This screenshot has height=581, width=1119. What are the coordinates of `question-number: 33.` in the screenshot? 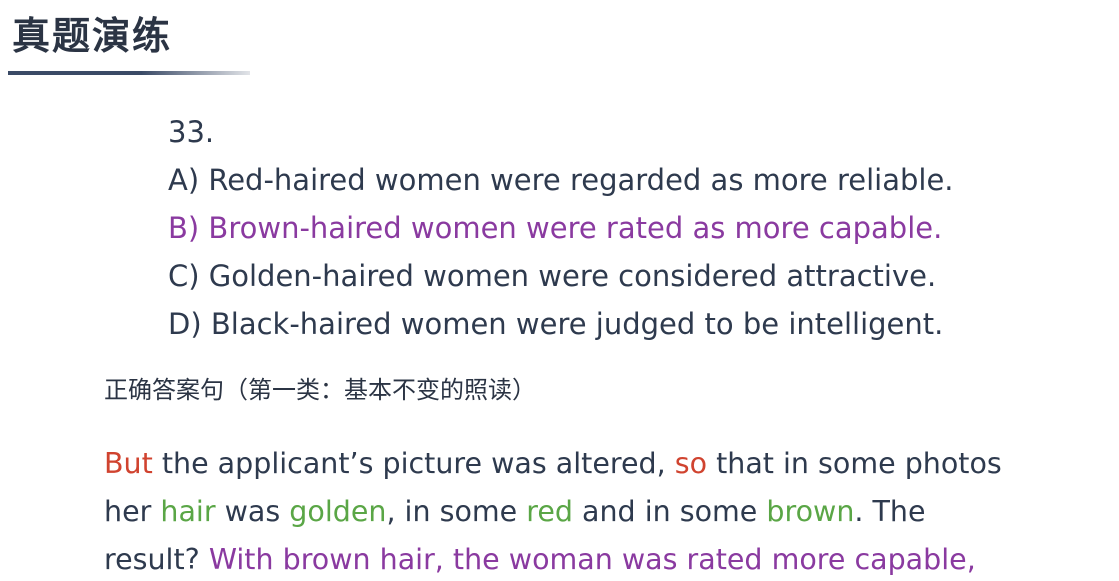 It's located at (191, 132).